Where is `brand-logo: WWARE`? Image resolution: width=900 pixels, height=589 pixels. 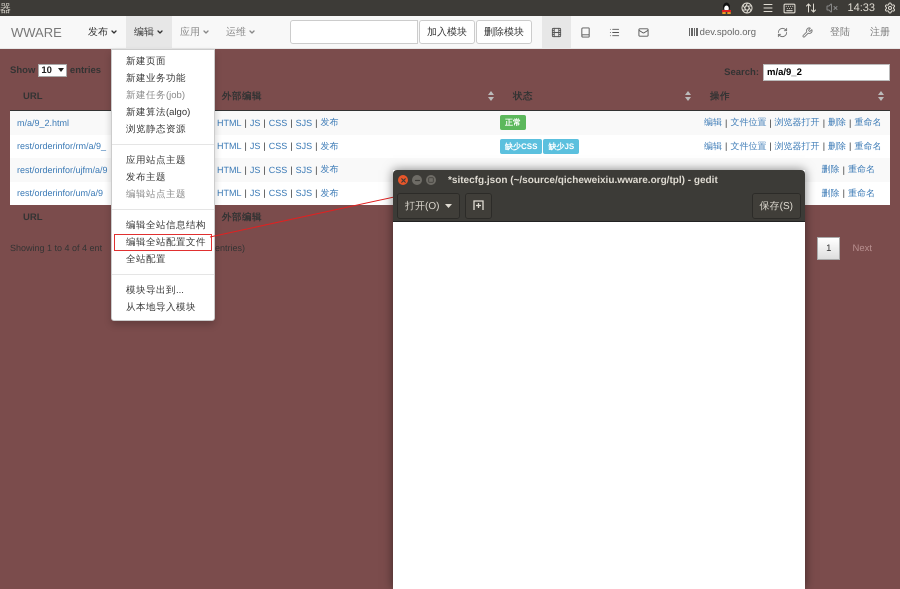
brand-logo: WWARE is located at coordinates (40, 32).